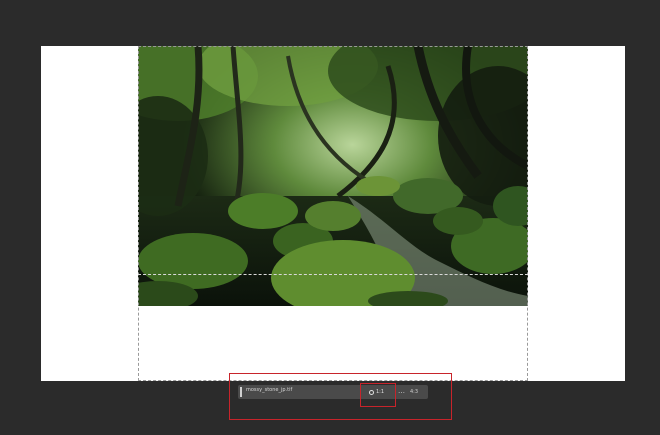 The image size is (660, 435). I want to click on crop-guide-line, so click(333, 274).